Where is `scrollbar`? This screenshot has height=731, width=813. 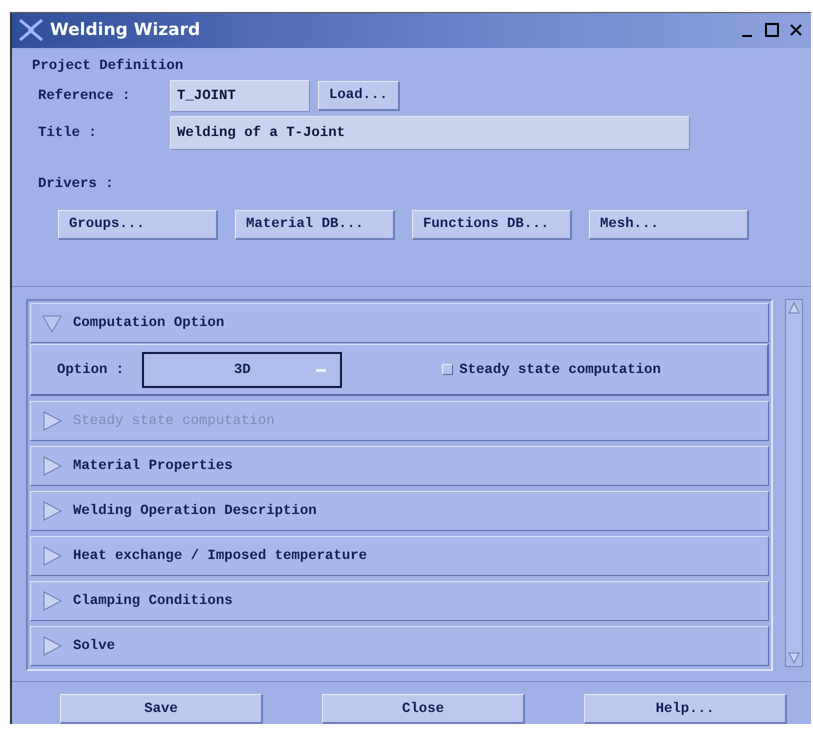 scrollbar is located at coordinates (794, 483).